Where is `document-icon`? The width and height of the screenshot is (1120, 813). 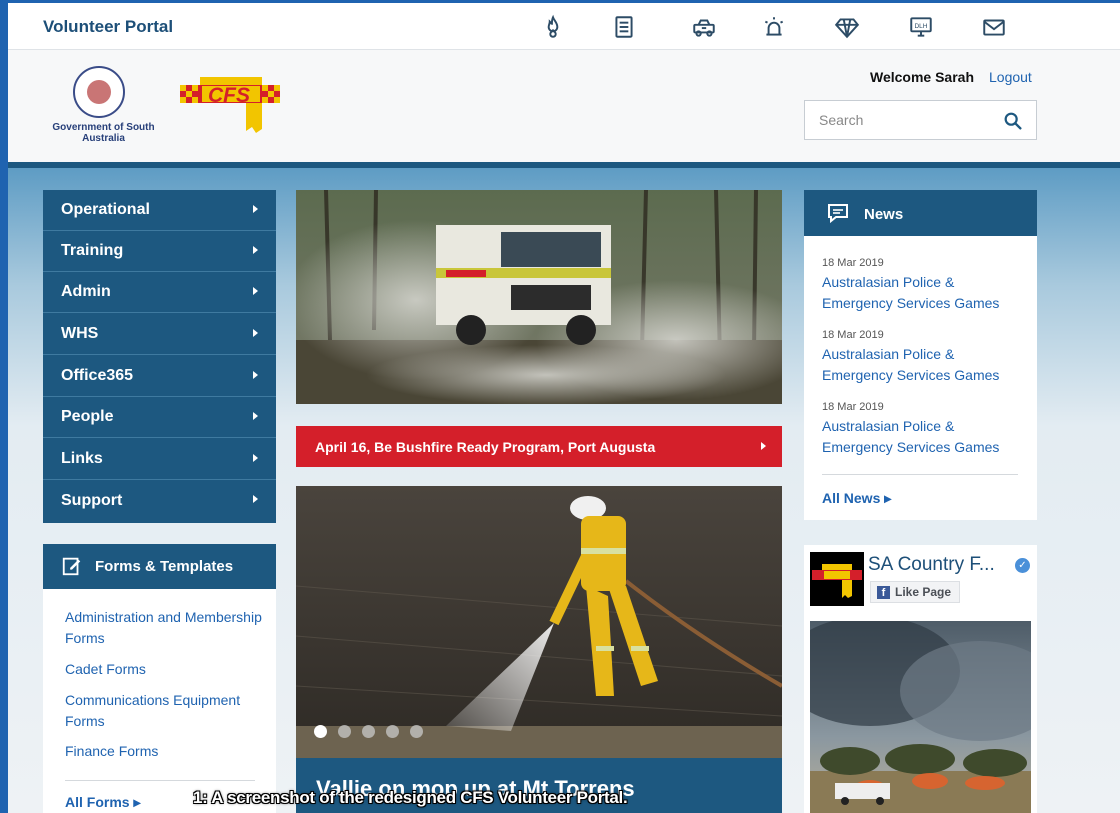 document-icon is located at coordinates (624, 27).